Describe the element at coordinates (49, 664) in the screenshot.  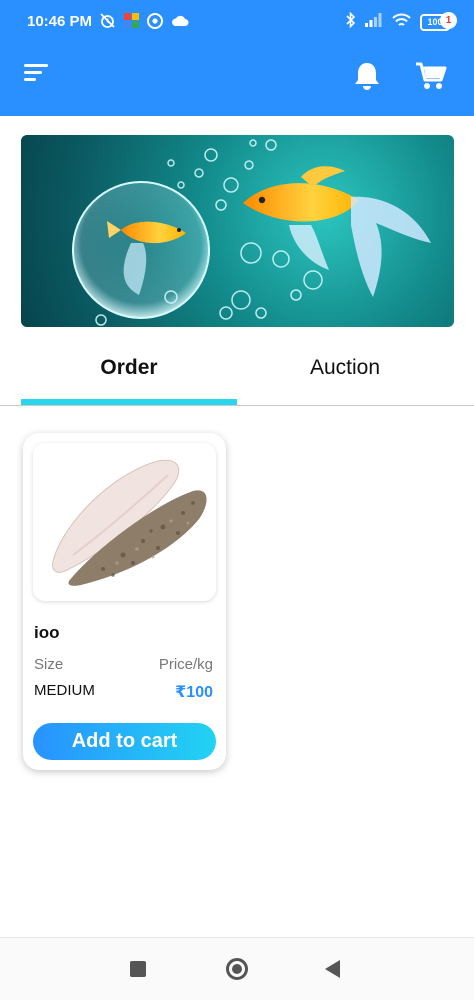
I see `size-label: Size` at that location.